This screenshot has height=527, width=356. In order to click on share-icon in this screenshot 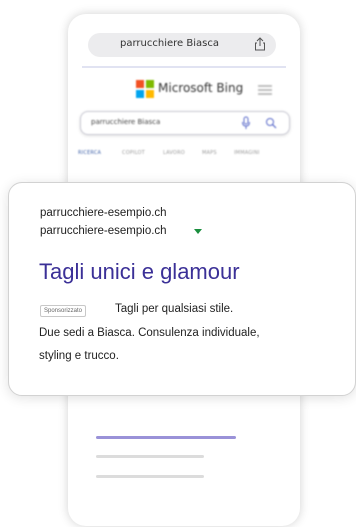, I will do `click(260, 44)`.